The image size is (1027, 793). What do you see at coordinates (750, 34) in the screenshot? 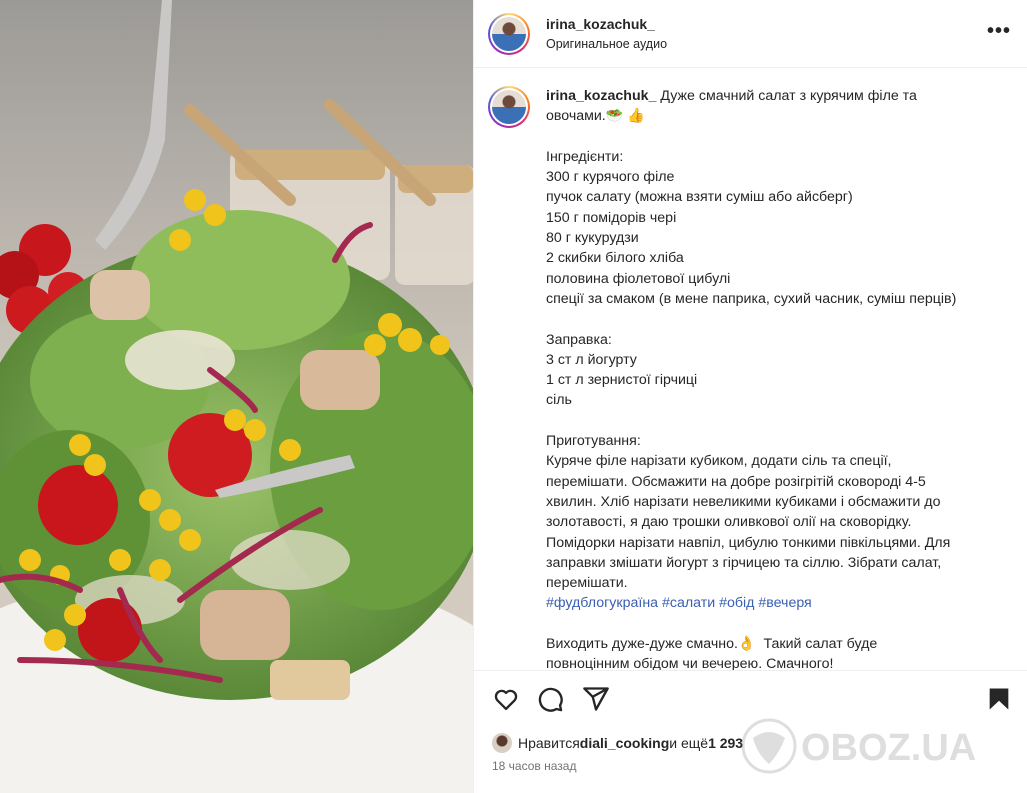
I see `post-header: irina_kozachuk_ Оригинальное аудио •••` at bounding box center [750, 34].